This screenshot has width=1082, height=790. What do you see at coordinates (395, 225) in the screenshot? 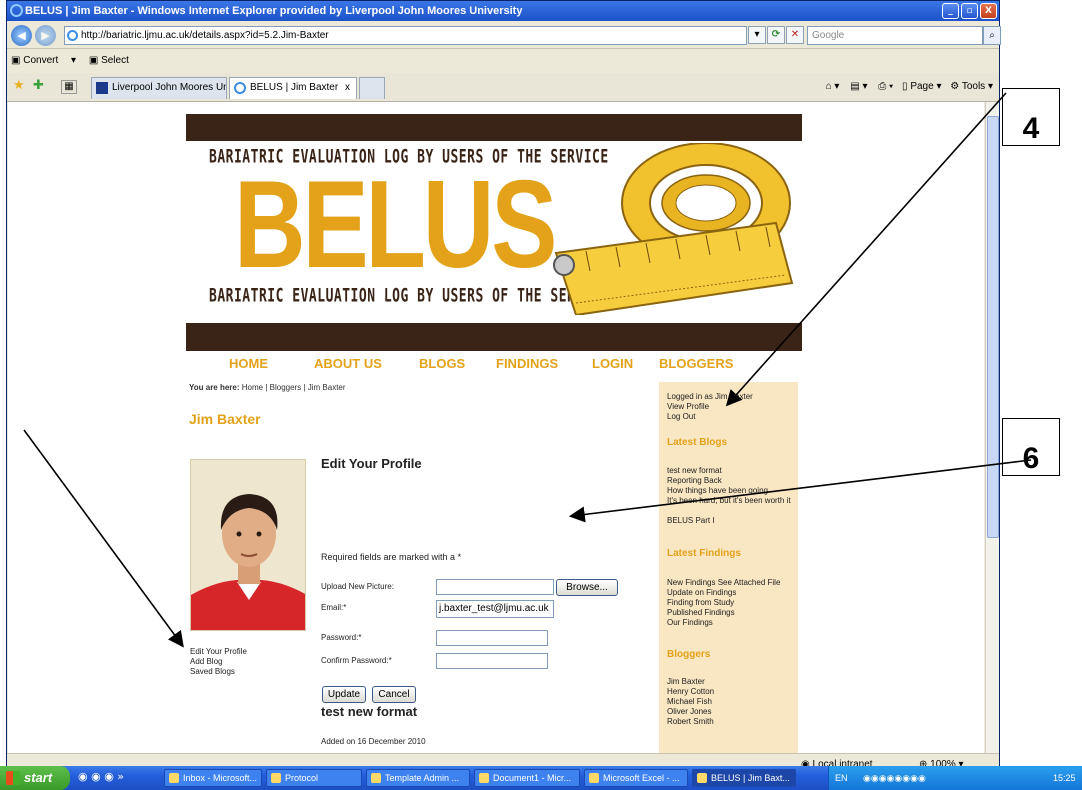
I see `site-logo: BELUS` at bounding box center [395, 225].